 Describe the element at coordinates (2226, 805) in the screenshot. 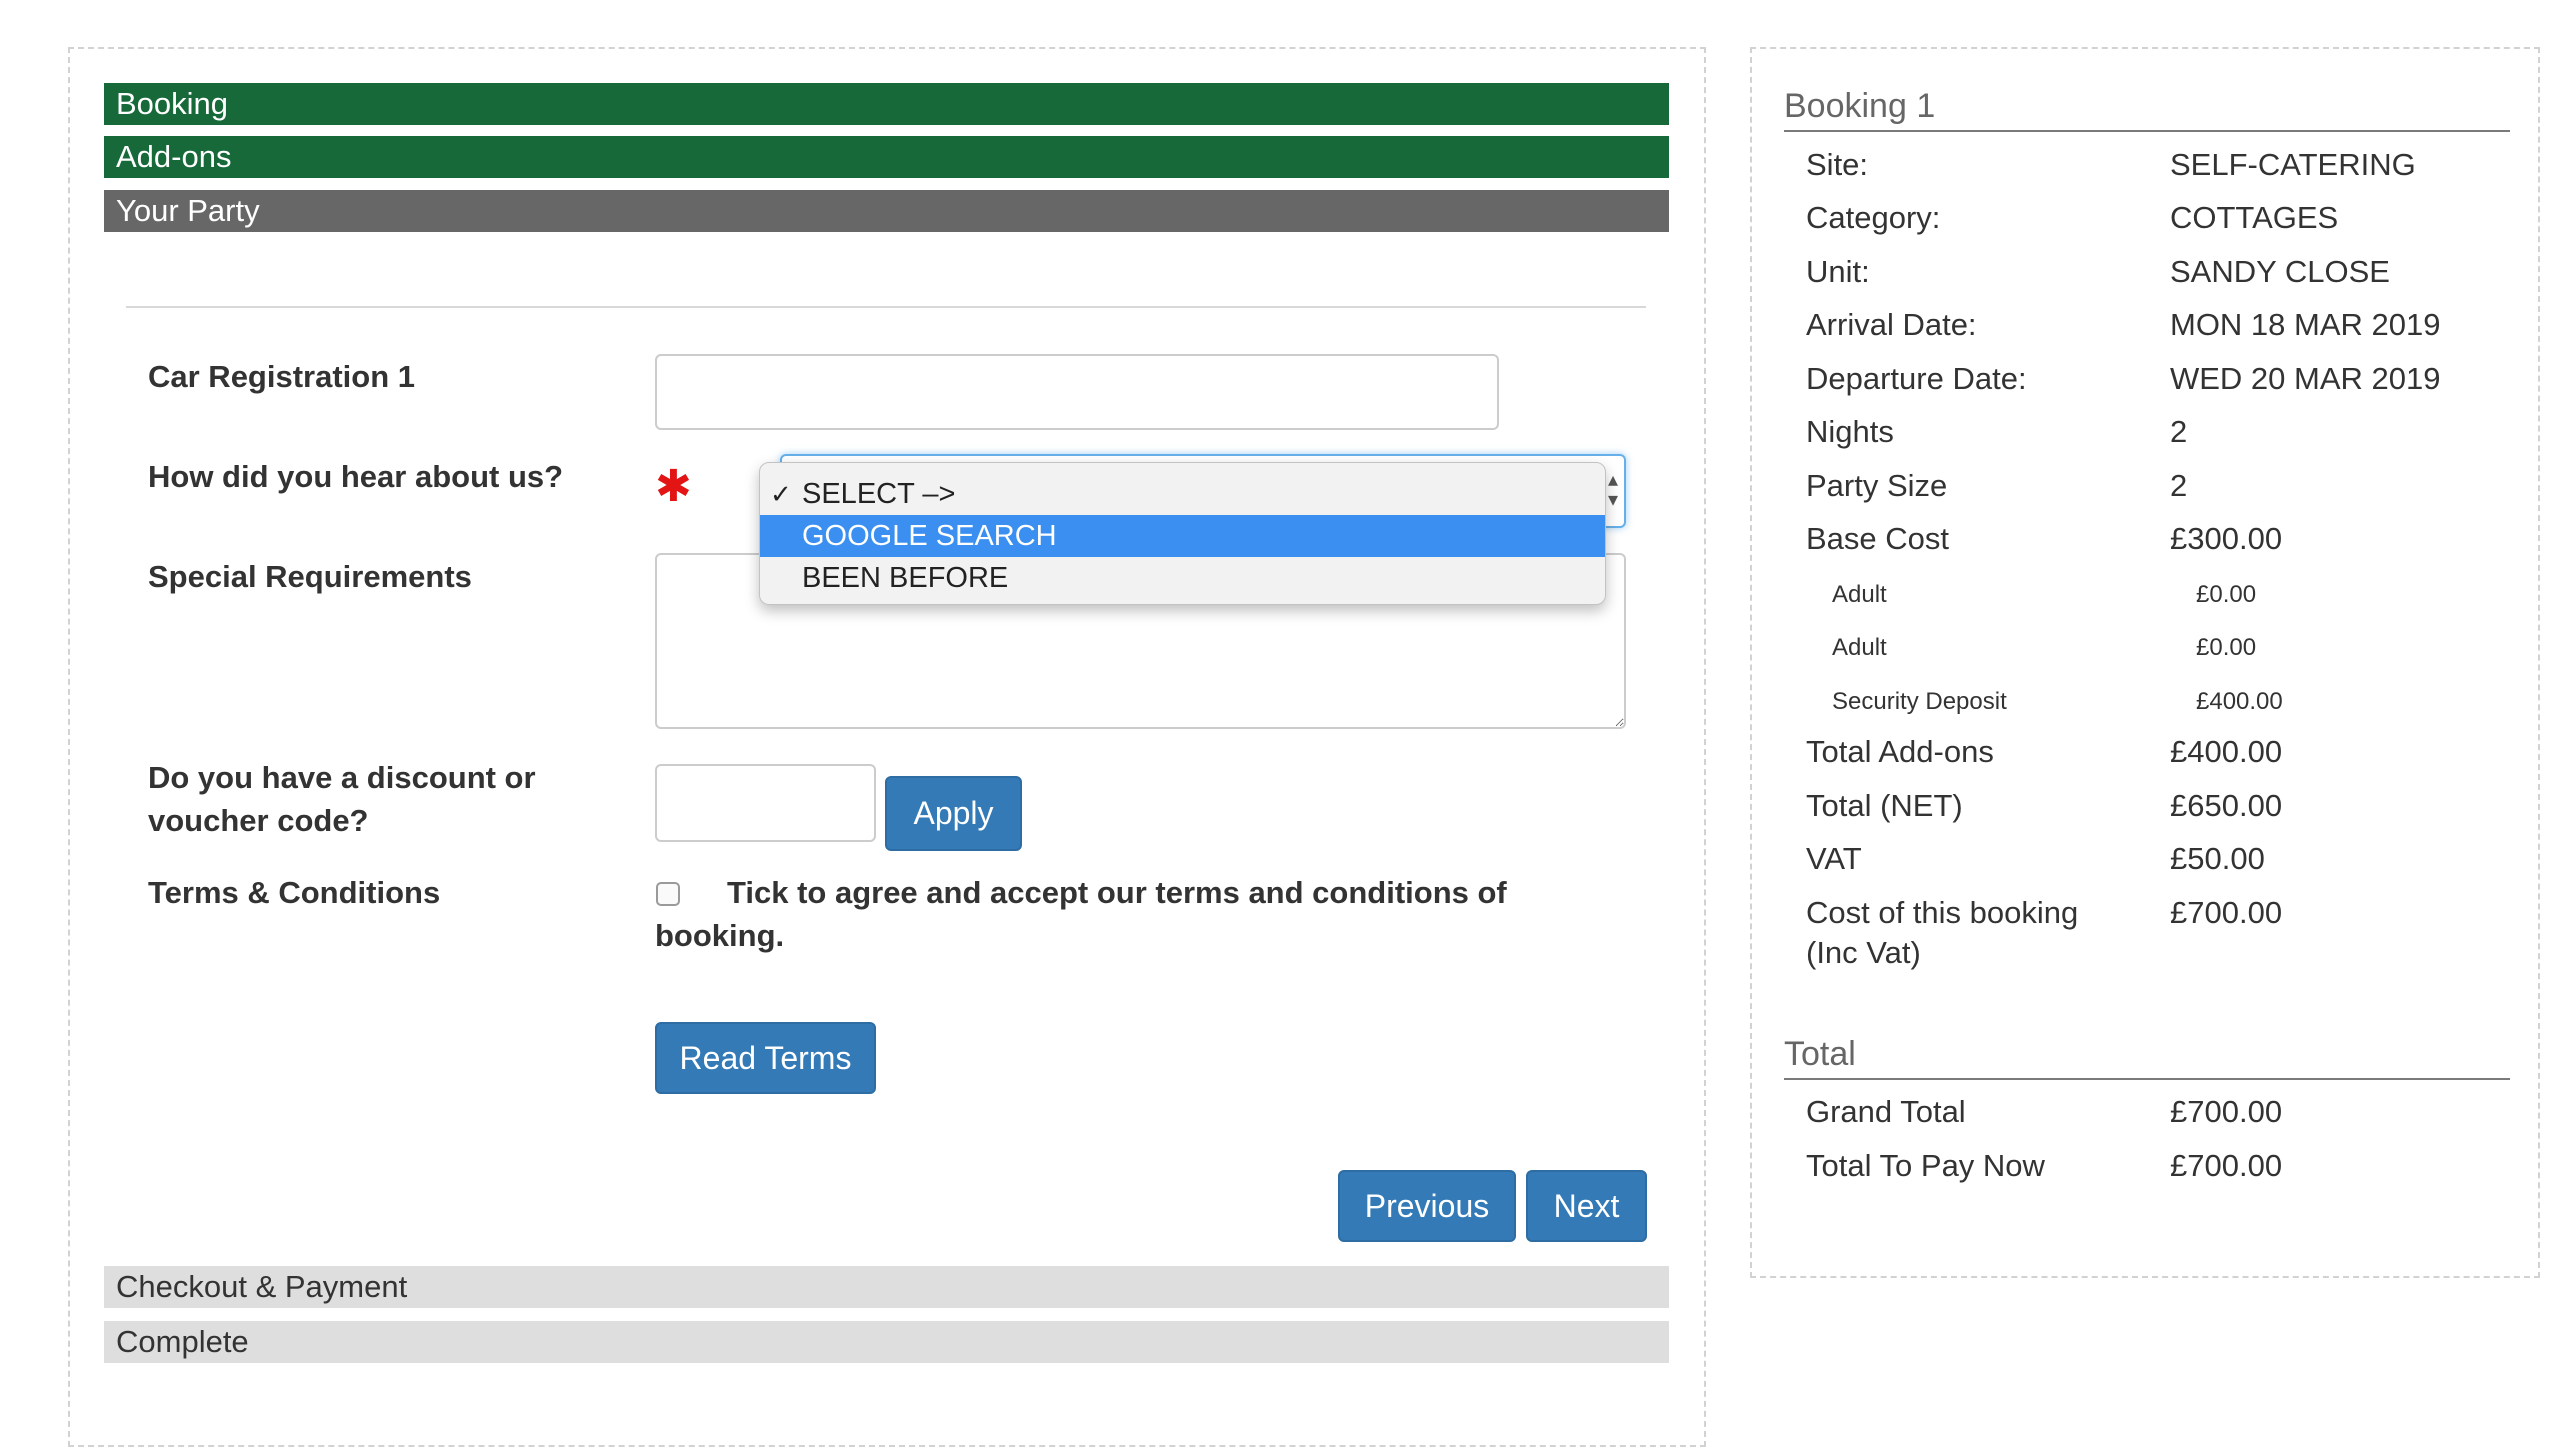

I see `summary-value: £650.00` at that location.